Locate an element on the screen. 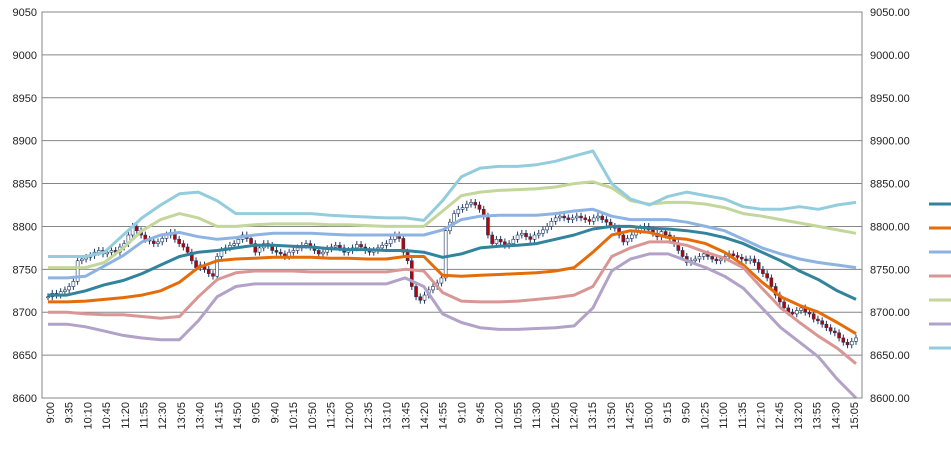 The width and height of the screenshot is (951, 456). y-tick-label-left: 8950 is located at coordinates (25, 99).